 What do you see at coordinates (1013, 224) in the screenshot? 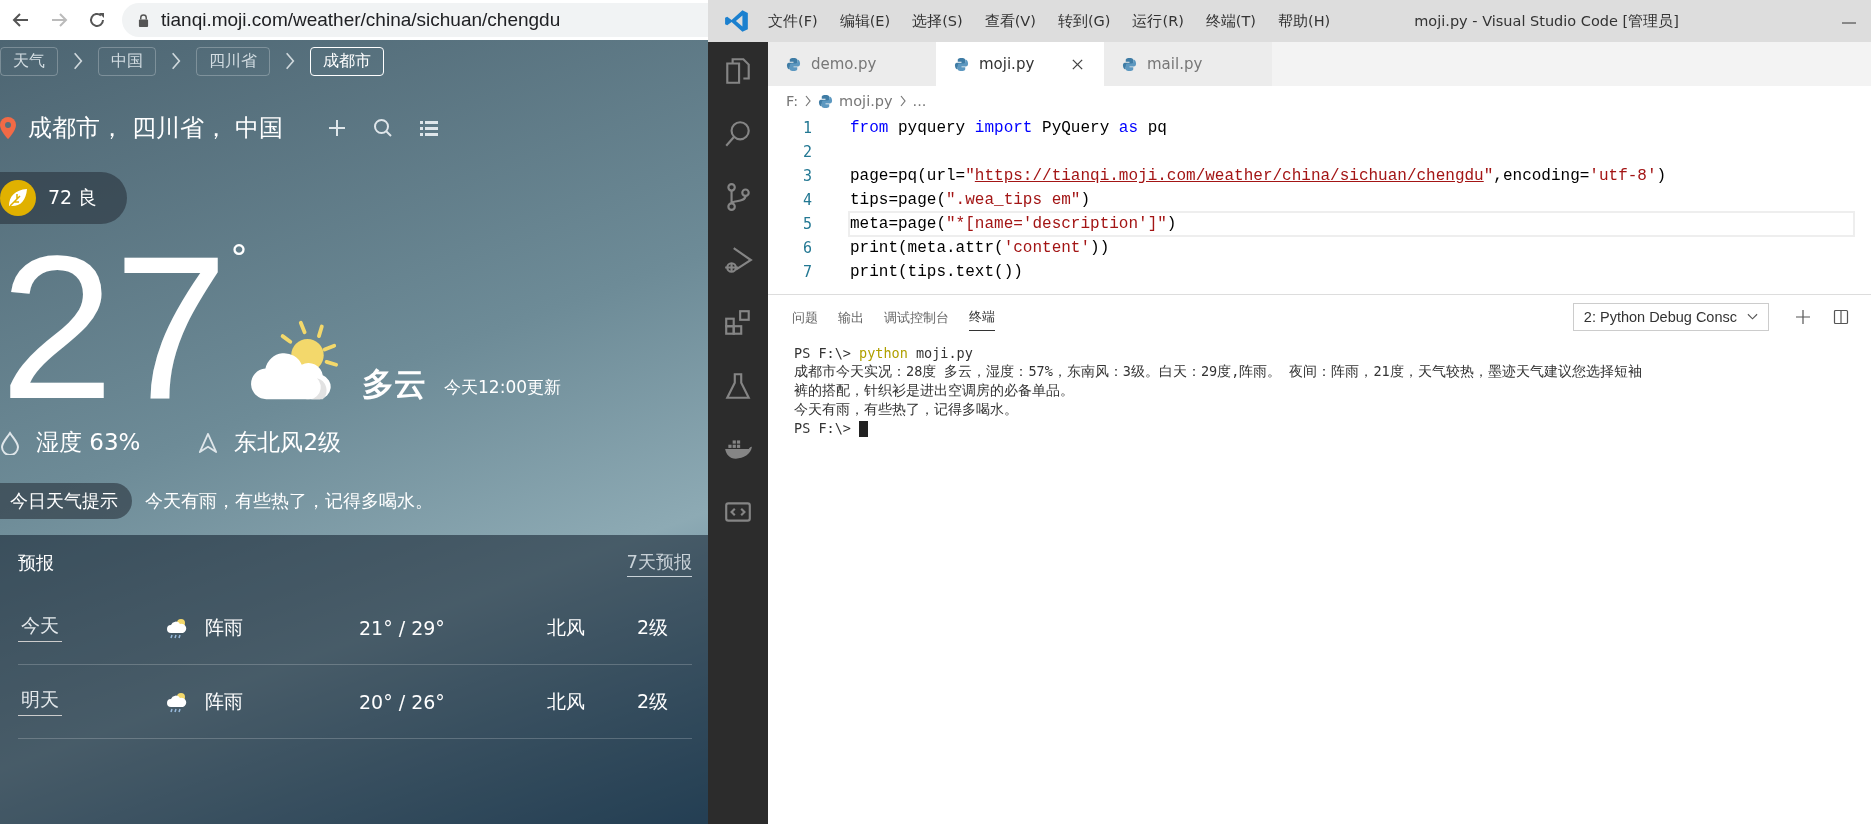
I see `code-line: meta=page("*[name='description']")` at bounding box center [1013, 224].